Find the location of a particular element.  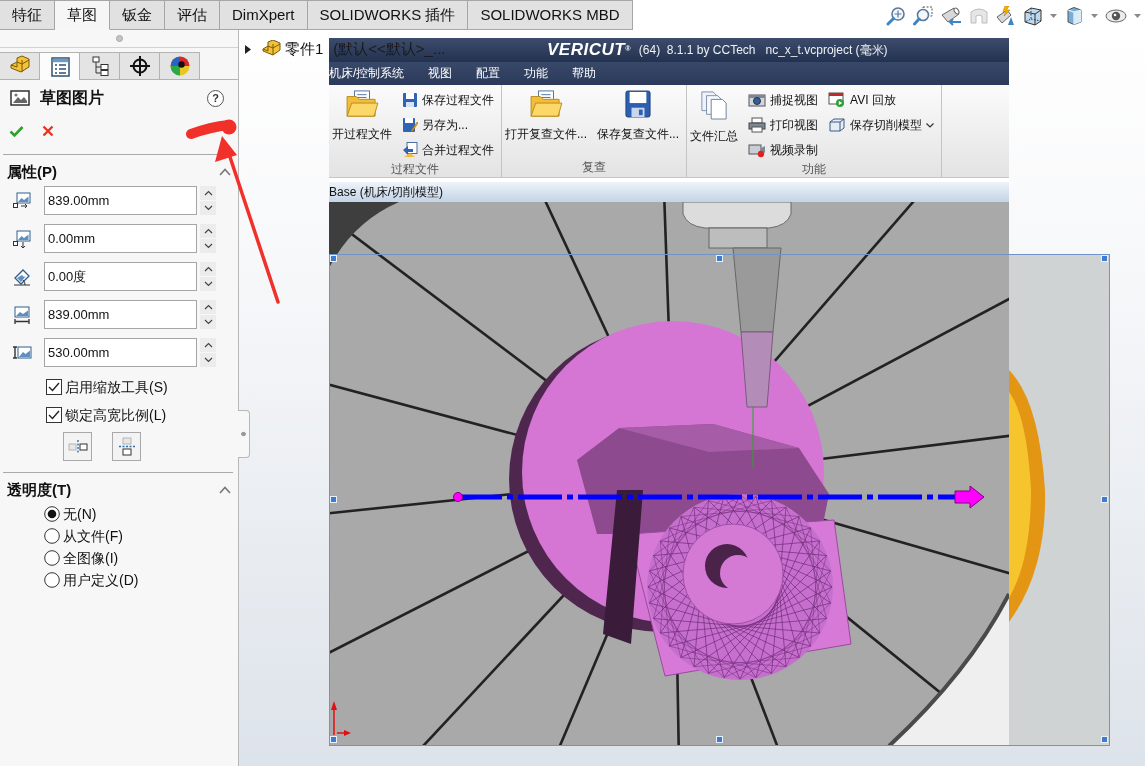

ribbon-button: 合并过程文件 is located at coordinates (448, 150).